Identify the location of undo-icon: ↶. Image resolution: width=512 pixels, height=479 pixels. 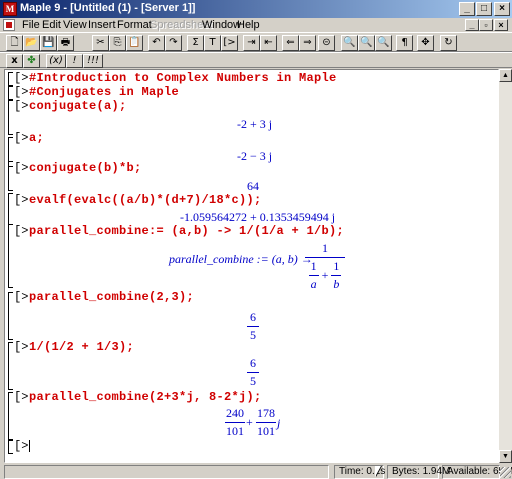
(156, 43).